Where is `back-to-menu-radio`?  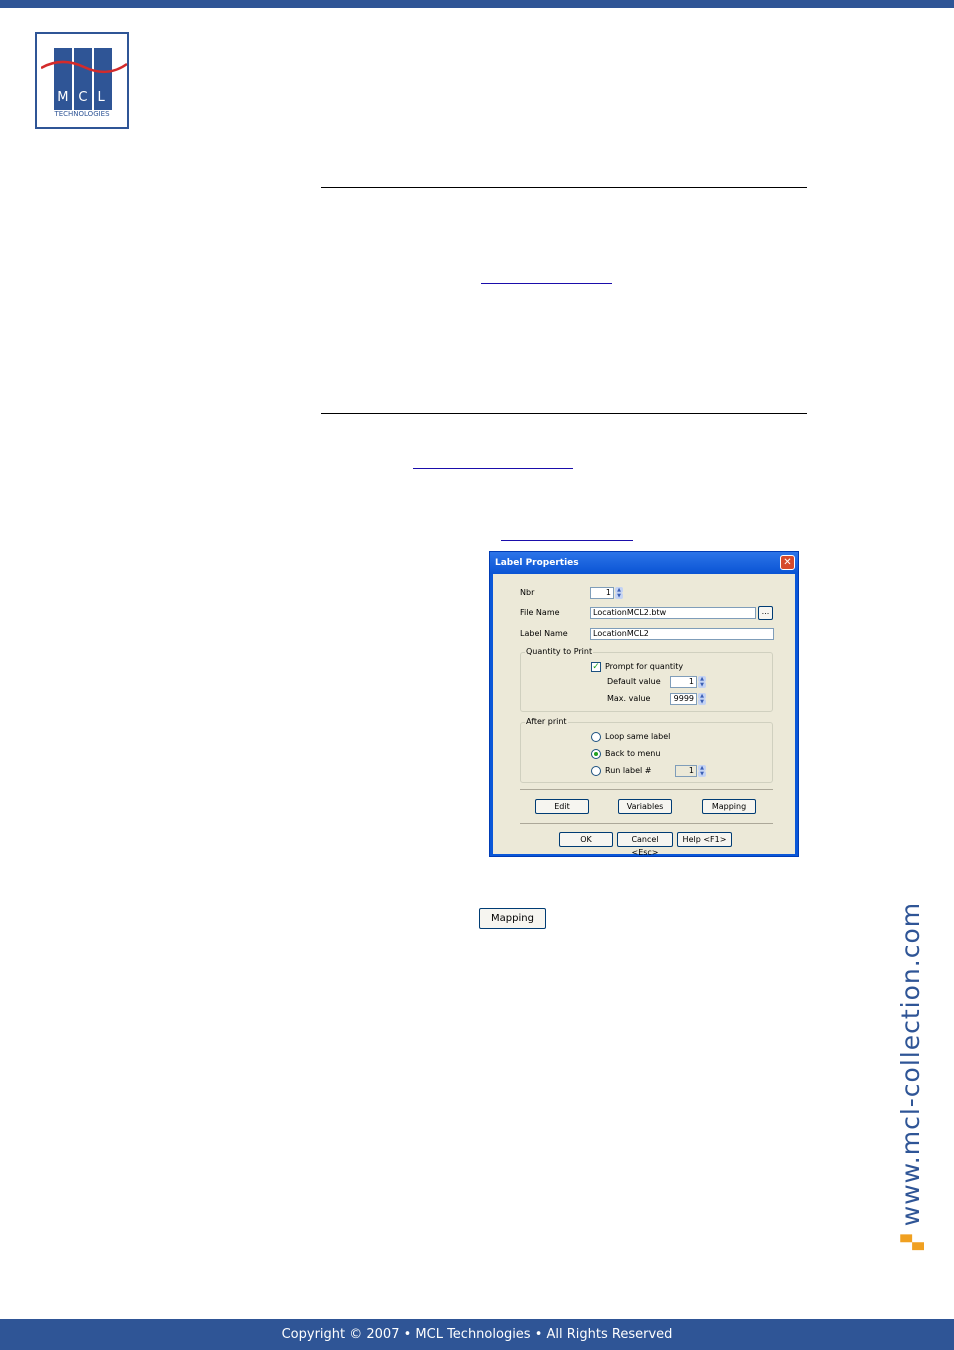 back-to-menu-radio is located at coordinates (596, 754).